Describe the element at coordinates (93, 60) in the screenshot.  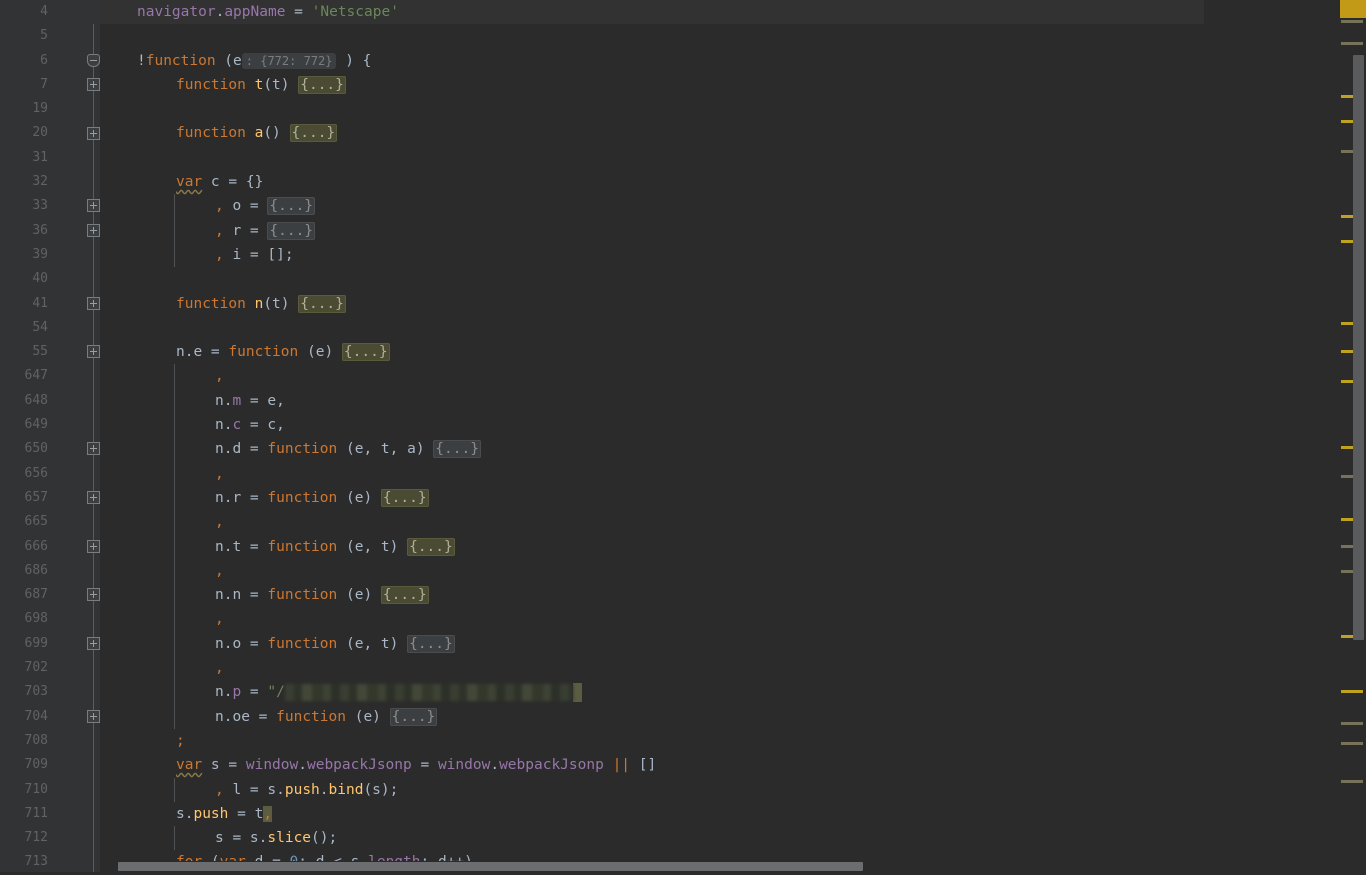
I see `fold-collapse-icon` at that location.